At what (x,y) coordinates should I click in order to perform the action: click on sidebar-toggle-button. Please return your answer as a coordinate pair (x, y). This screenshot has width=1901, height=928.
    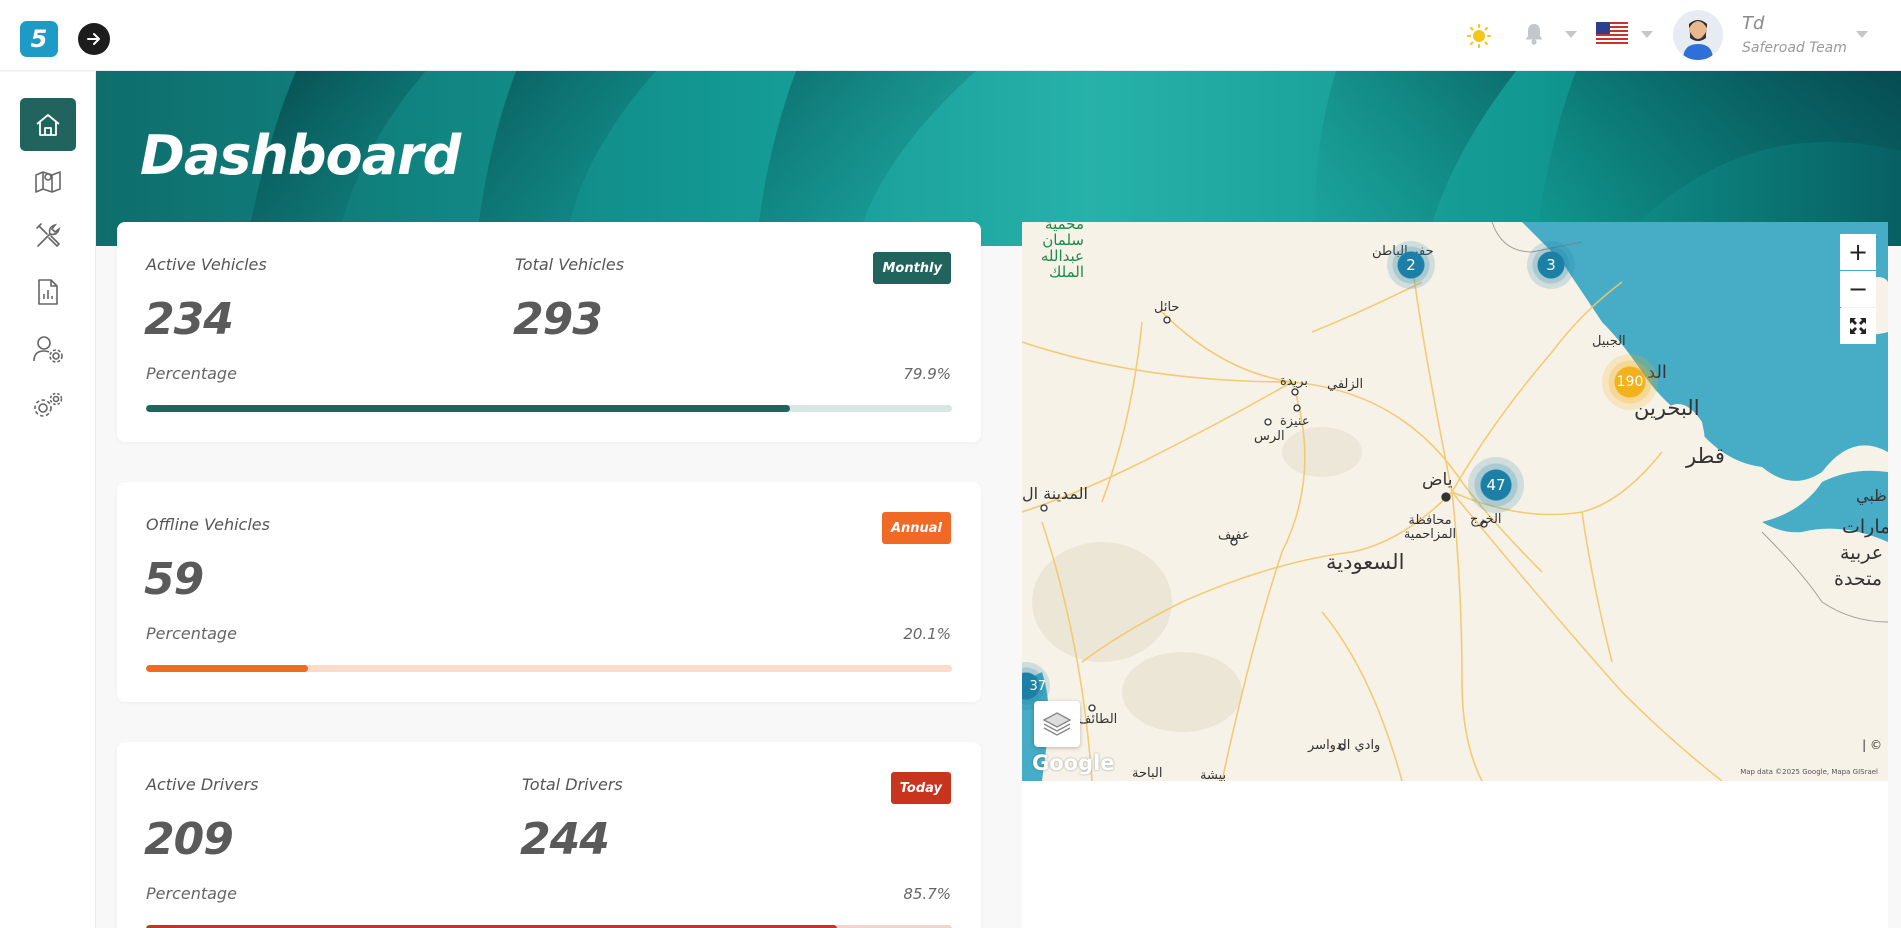
    Looking at the image, I should click on (94, 39).